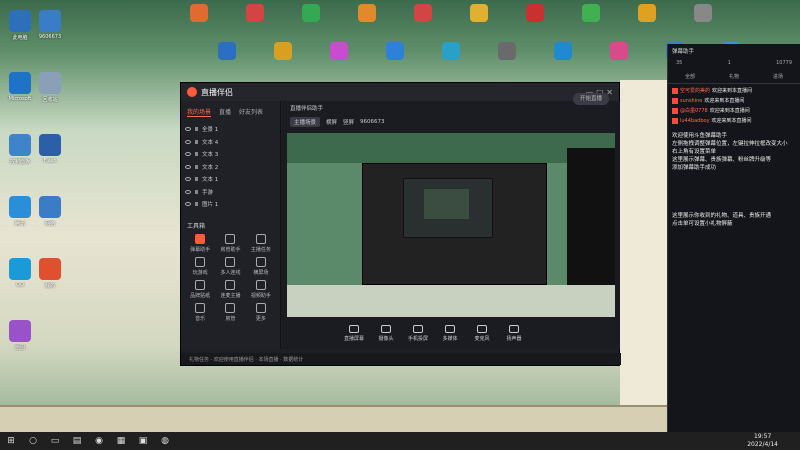 This screenshot has width=800, height=450. What do you see at coordinates (143, 441) in the screenshot?
I see `app-icon: ▣` at bounding box center [143, 441].